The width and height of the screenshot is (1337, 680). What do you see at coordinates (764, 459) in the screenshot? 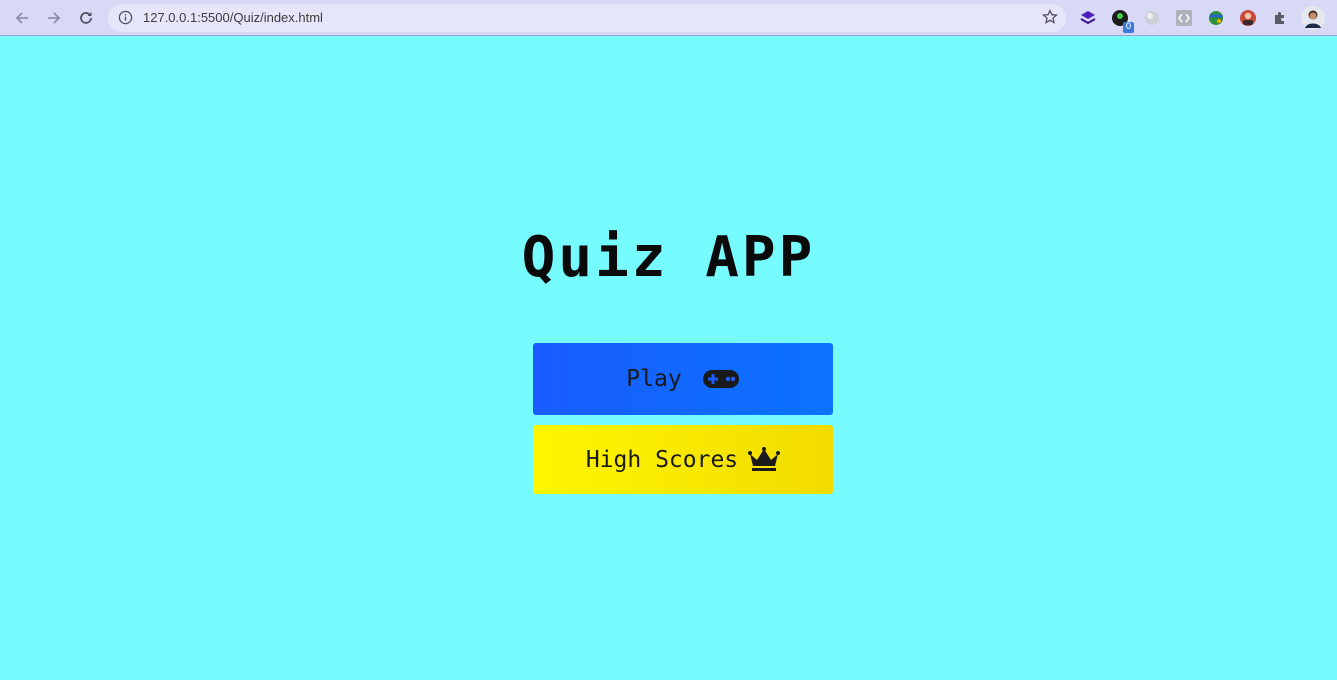
I see `crown-icon` at bounding box center [764, 459].